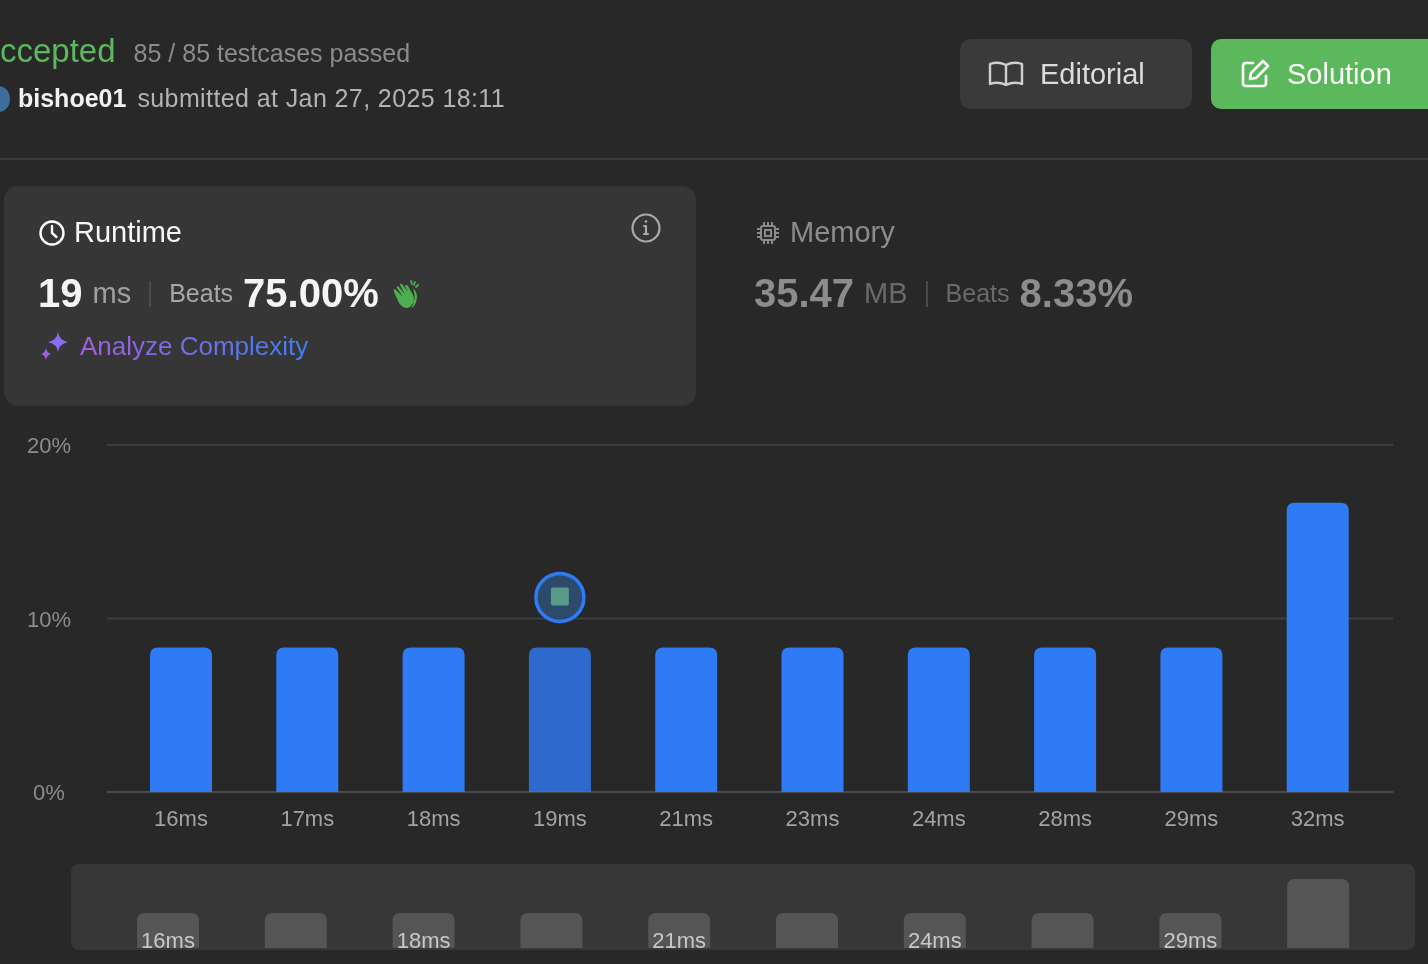 This screenshot has width=1428, height=964. I want to click on overview-label: 24ms, so click(934, 939).